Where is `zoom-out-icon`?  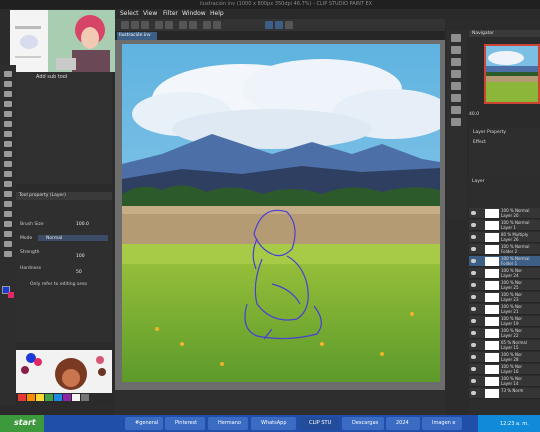
zoom-out-icon is located at coordinates (456, 50).